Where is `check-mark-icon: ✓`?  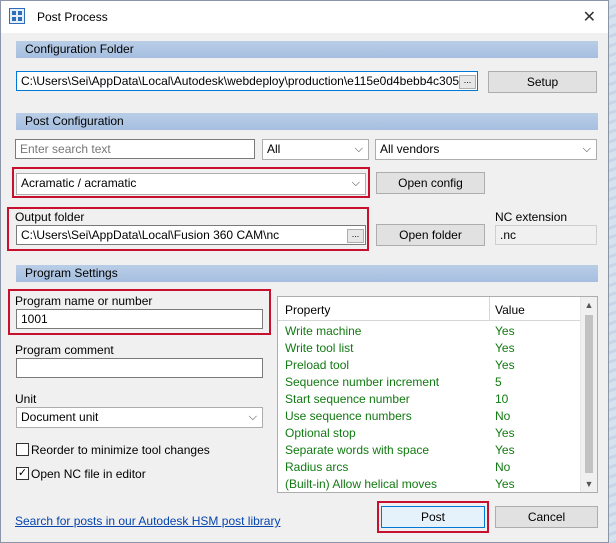
check-mark-icon: ✓ is located at coordinates (22, 473).